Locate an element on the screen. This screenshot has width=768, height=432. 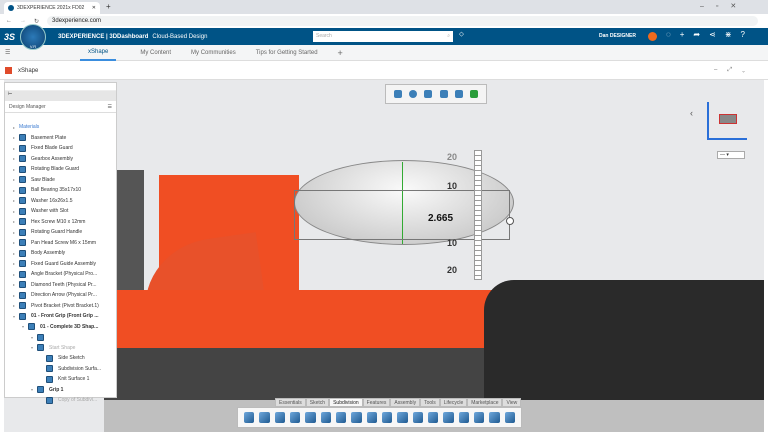
tree-item: ▸ Rotating Blade Guard is located at coordinates (60, 169).